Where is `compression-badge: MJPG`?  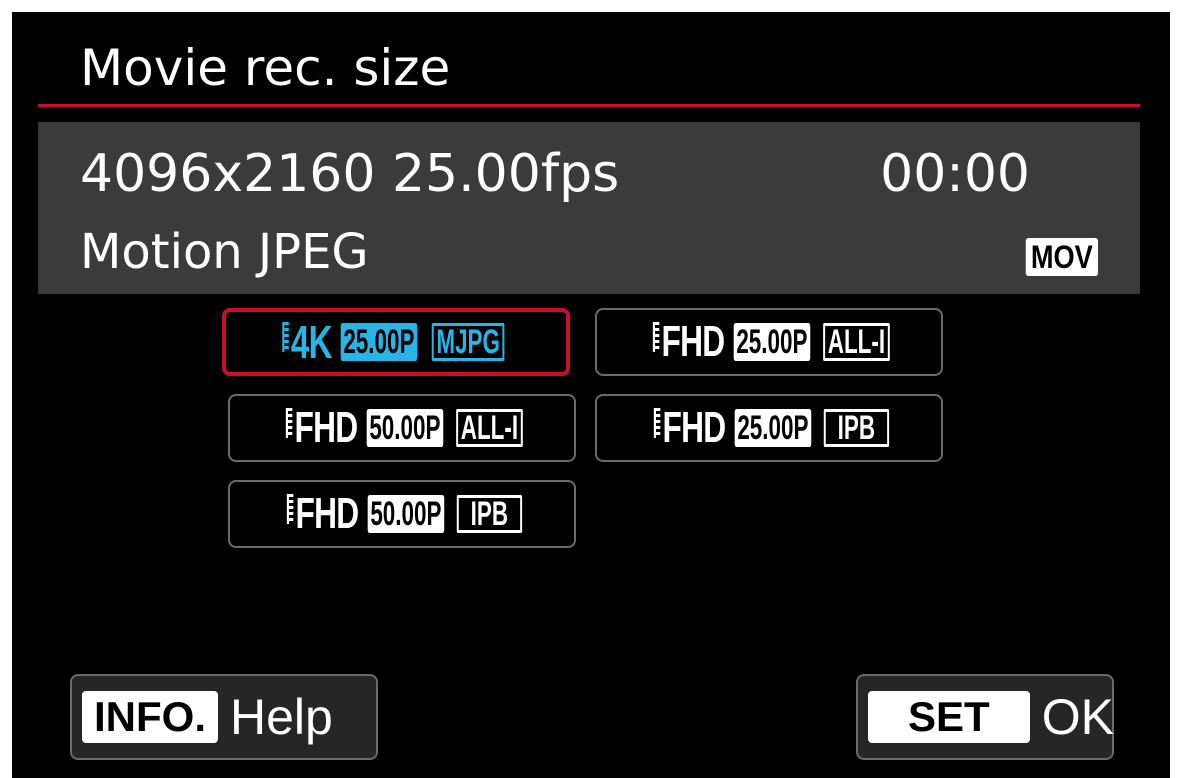
compression-badge: MJPG is located at coordinates (468, 342).